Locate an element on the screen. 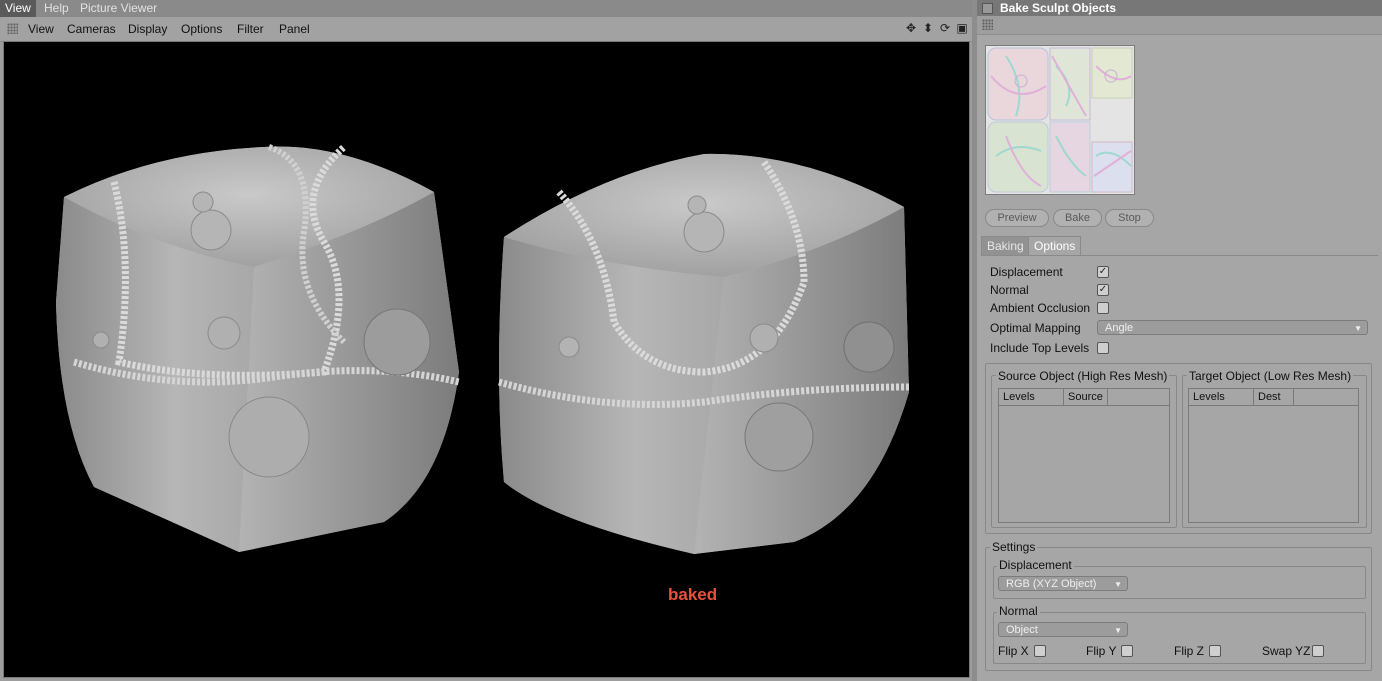 Image resolution: width=1382 pixels, height=681 pixels. source-col-levels: Levels is located at coordinates (1031, 397).